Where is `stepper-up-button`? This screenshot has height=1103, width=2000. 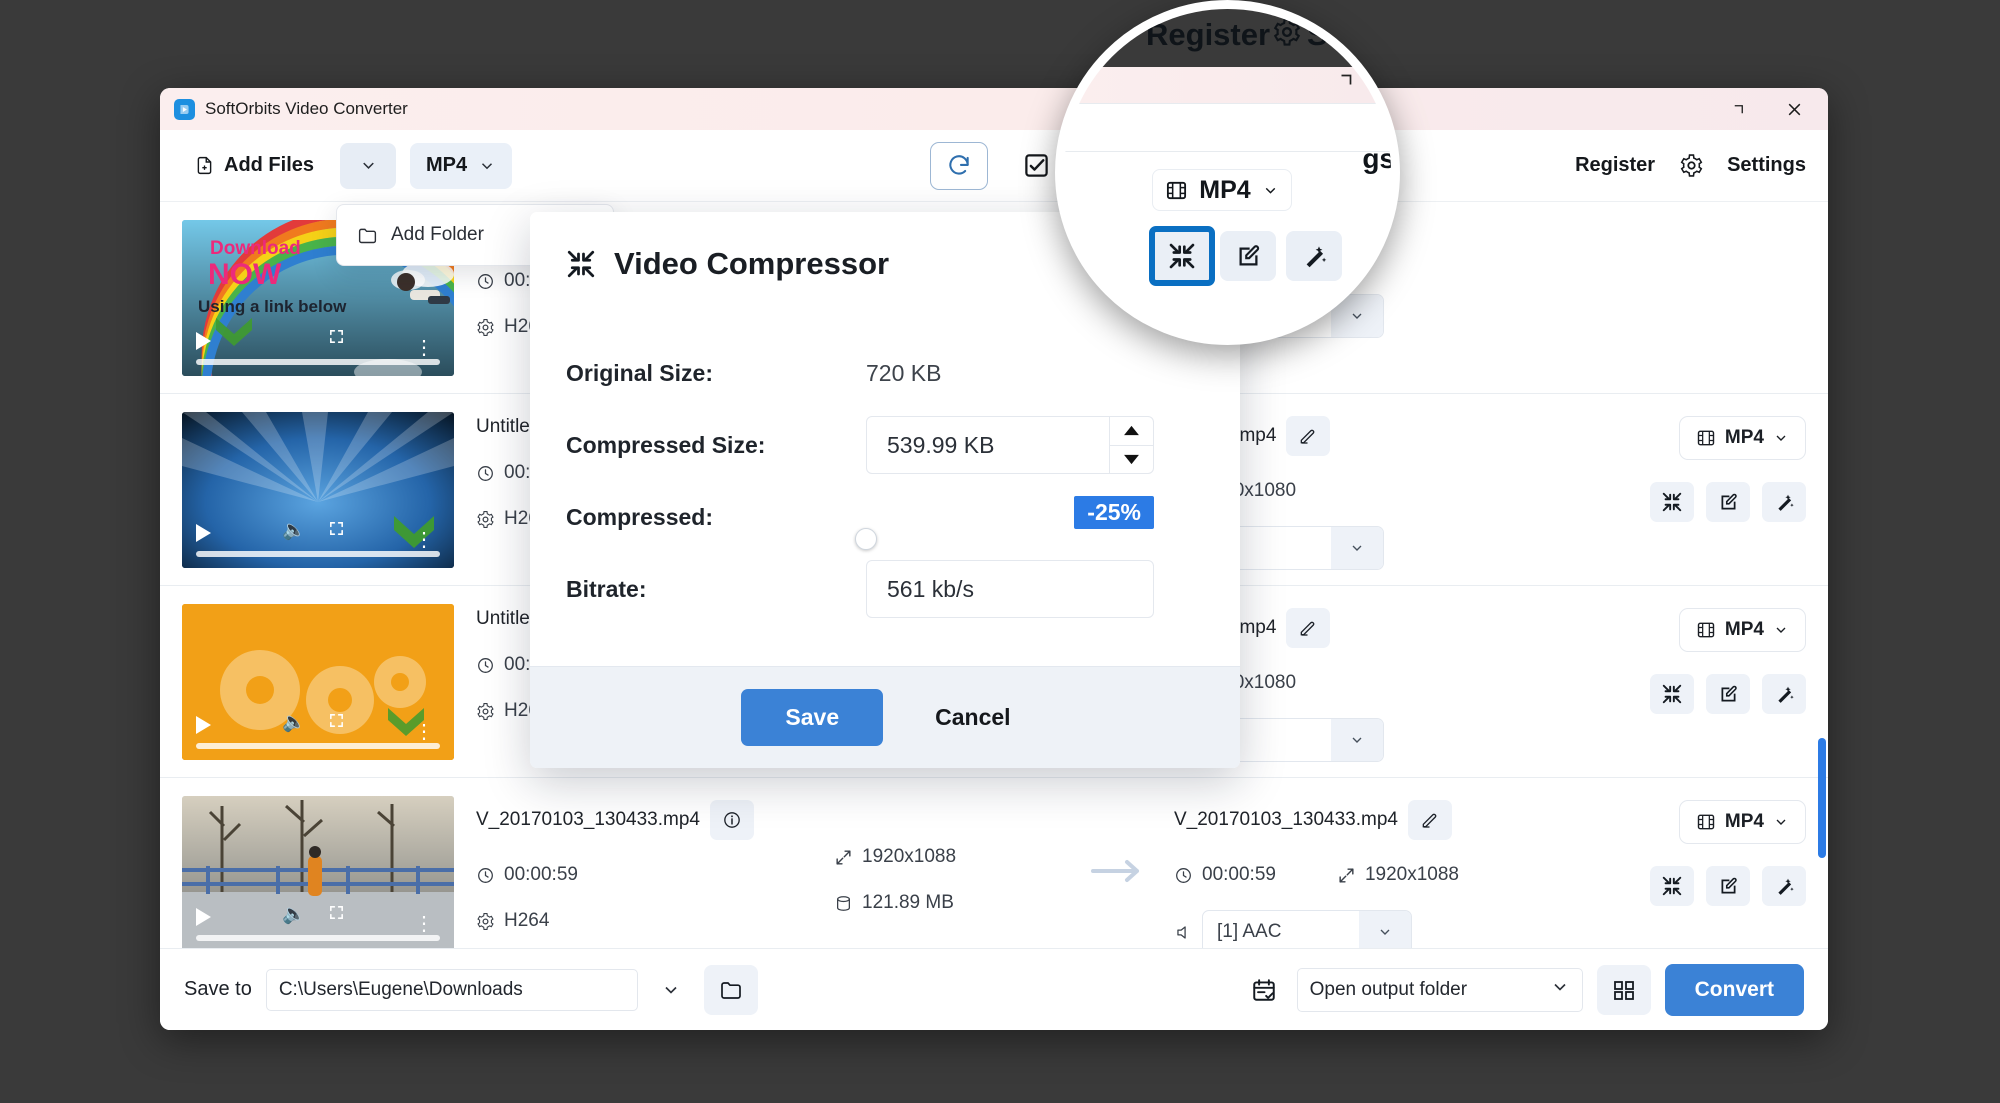 stepper-up-button is located at coordinates (1131, 431).